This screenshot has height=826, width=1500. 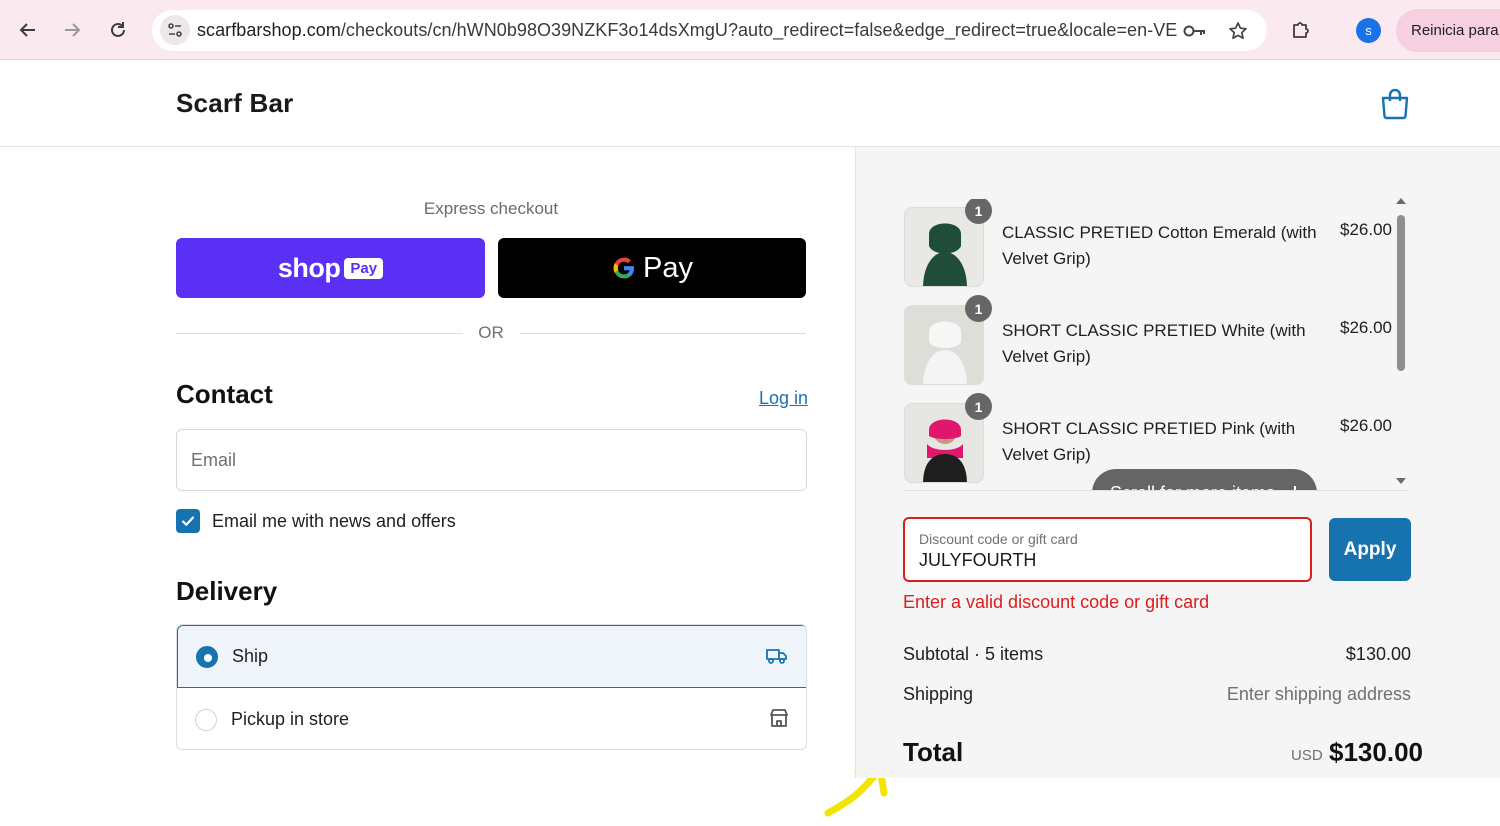 I want to click on scroll-hint-label: Scroll for more items, so click(x=1192, y=487).